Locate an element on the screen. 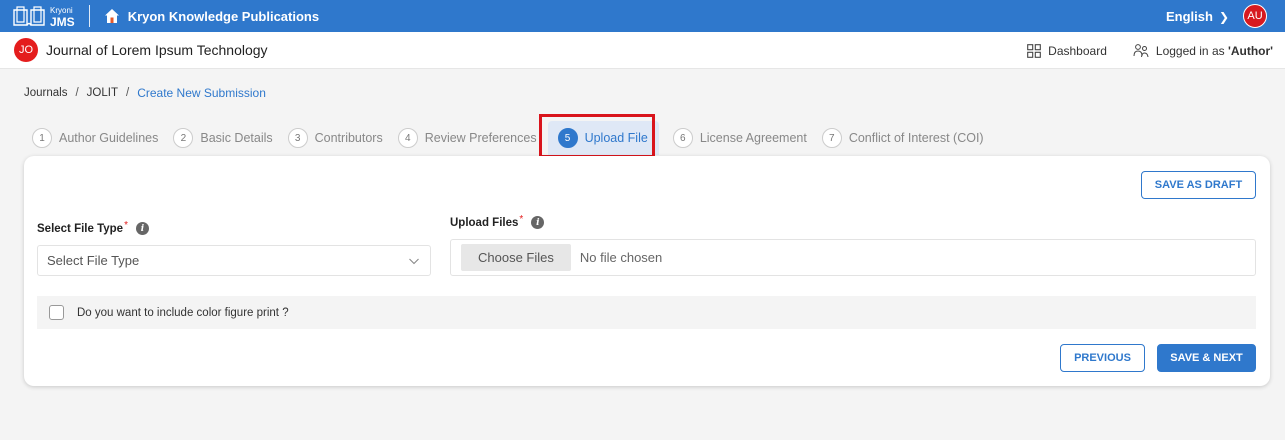 The width and height of the screenshot is (1285, 440). save-as-draft-button: SAVE AS DRAFT is located at coordinates (1198, 185).